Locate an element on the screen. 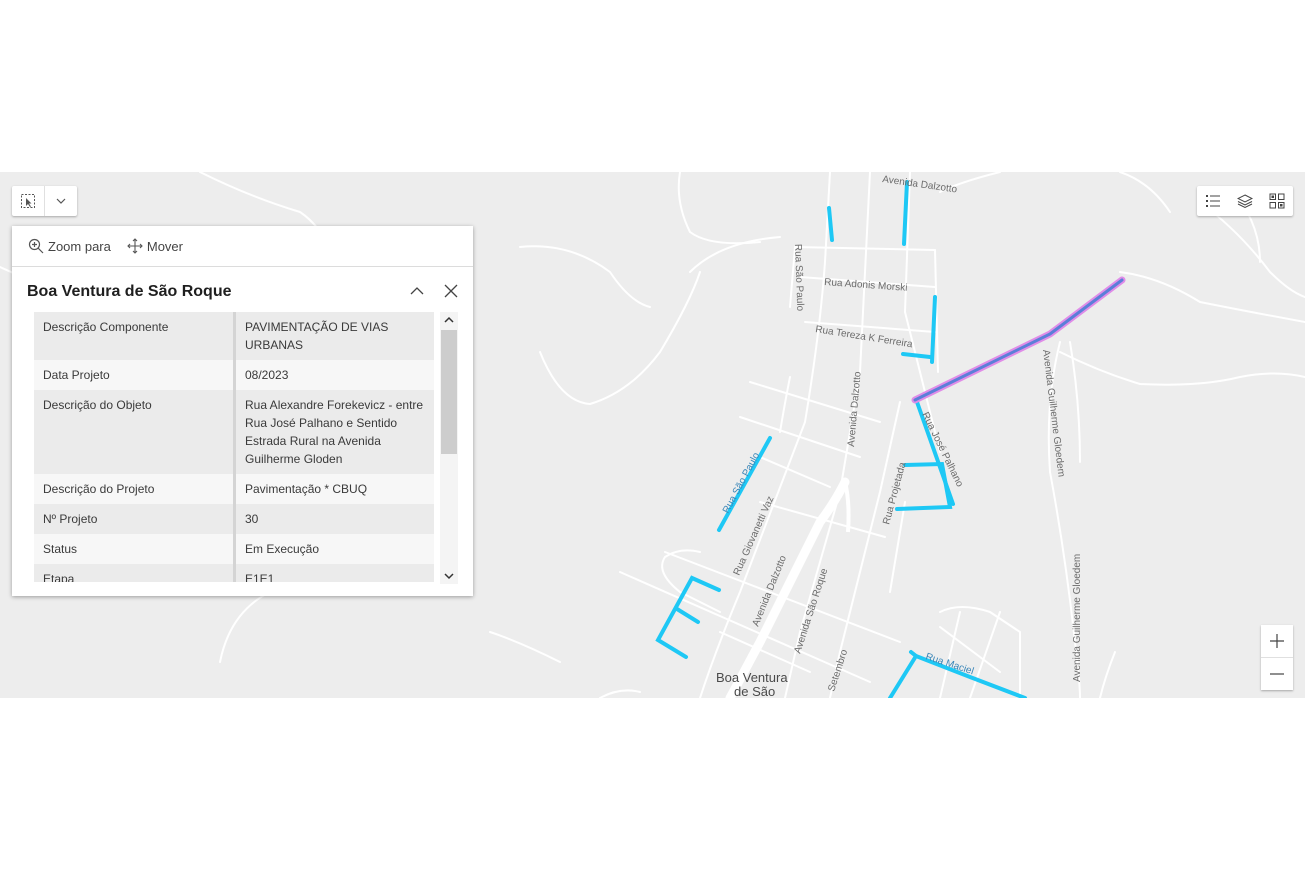 The height and width of the screenshot is (870, 1305). select-widget is located at coordinates (44, 201).